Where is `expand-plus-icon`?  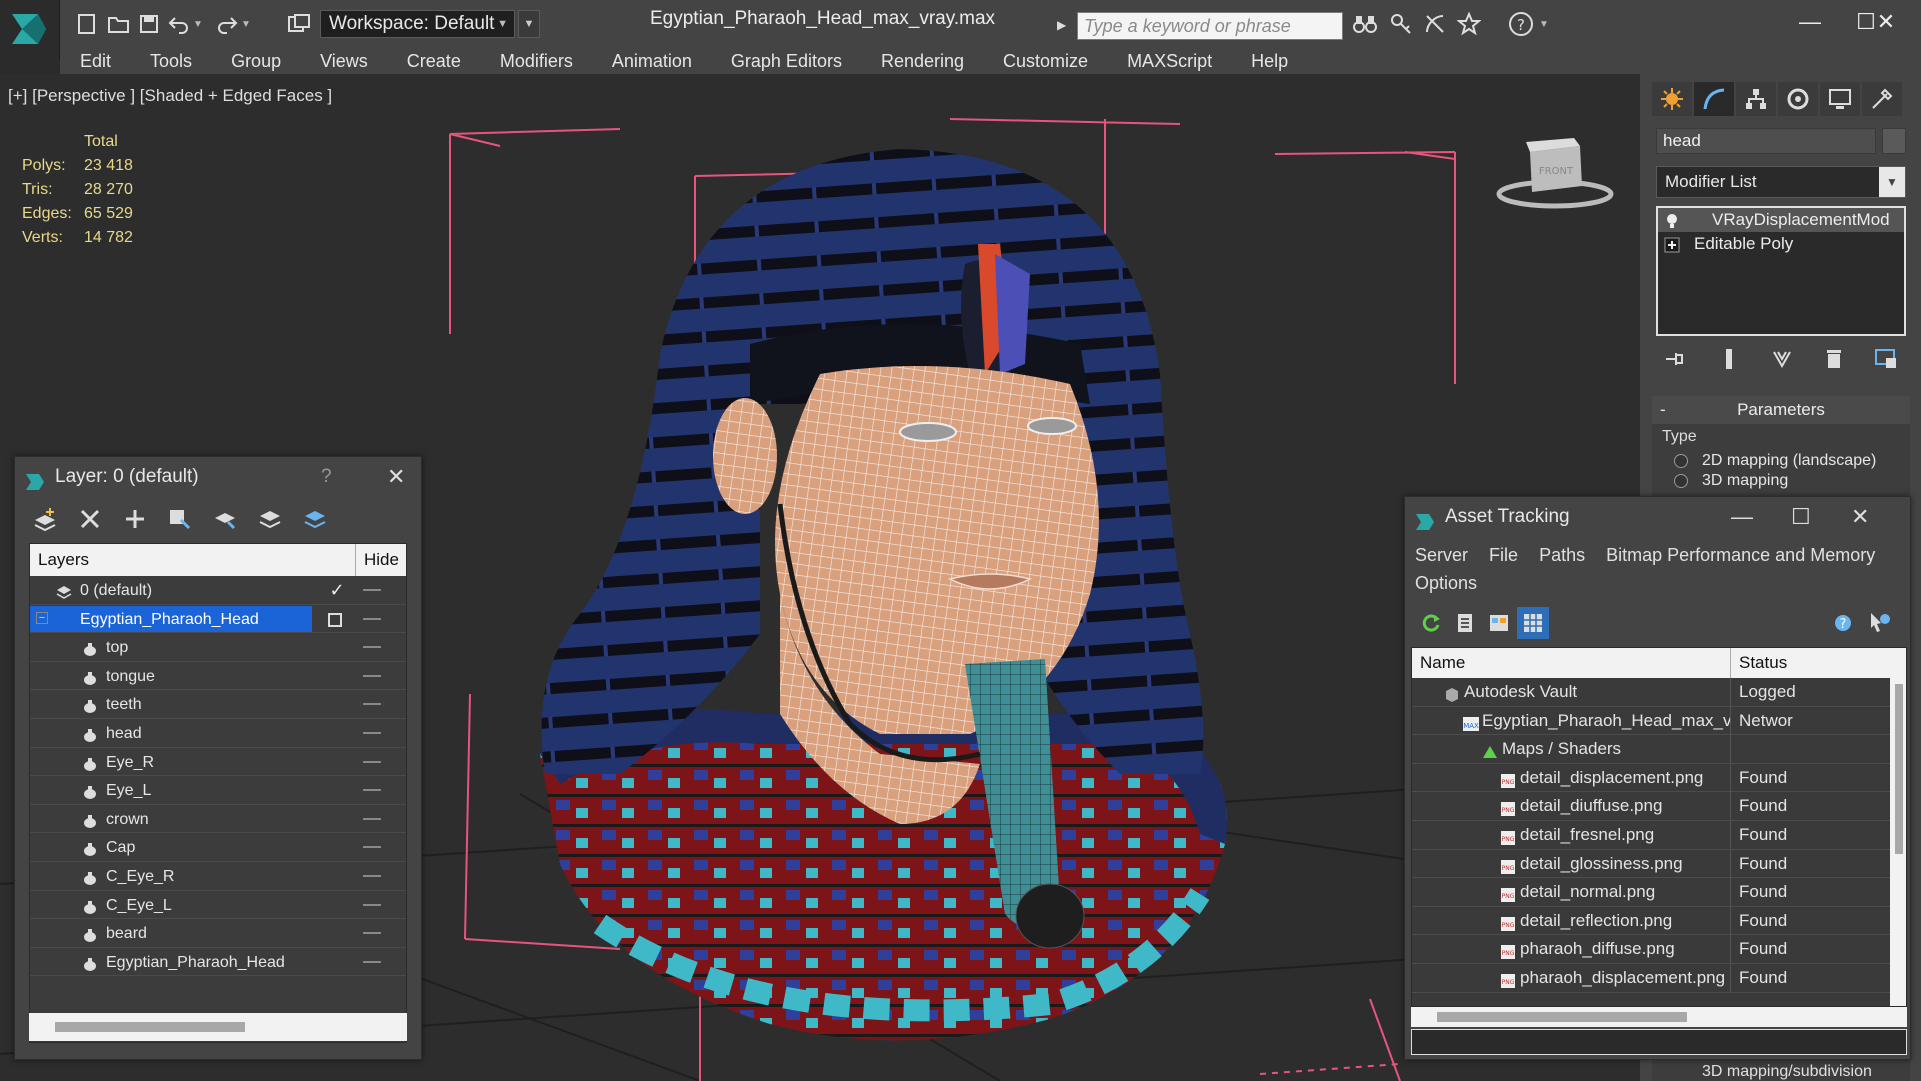 expand-plus-icon is located at coordinates (1672, 244).